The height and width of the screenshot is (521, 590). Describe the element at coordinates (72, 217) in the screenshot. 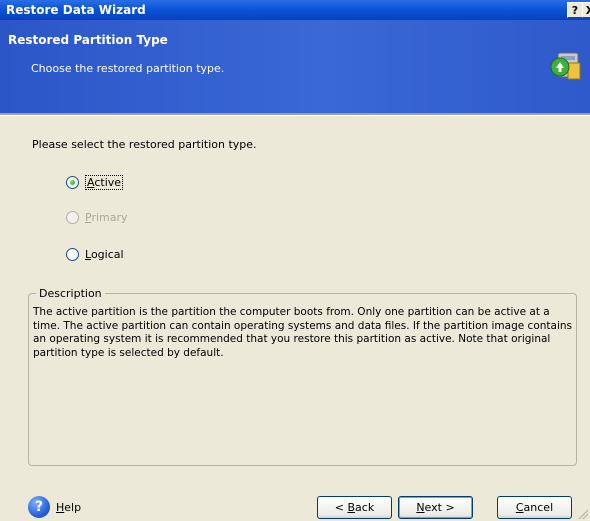

I see `radio-button-primary` at that location.